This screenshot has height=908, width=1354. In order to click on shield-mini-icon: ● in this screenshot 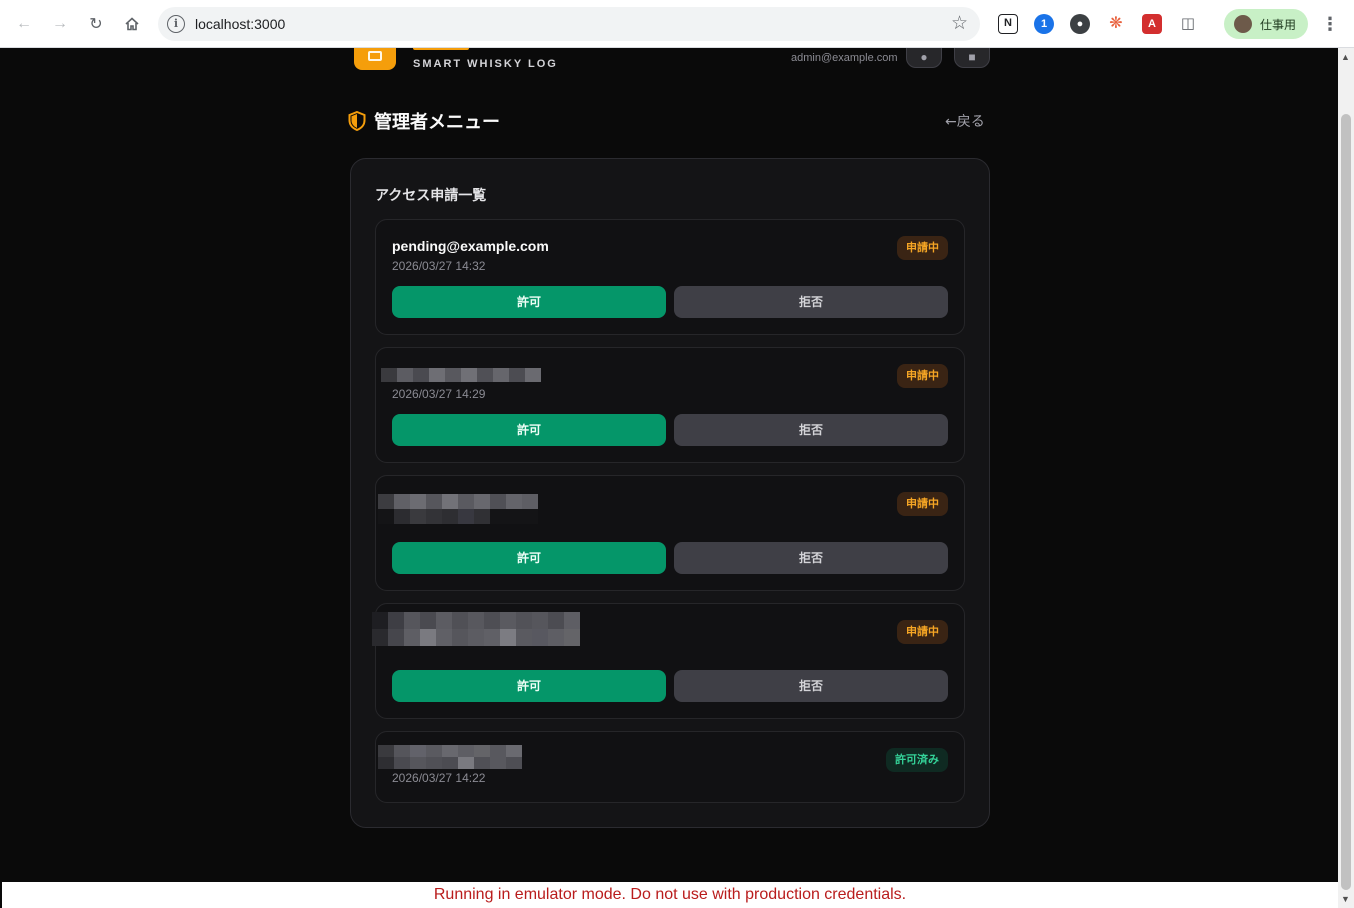, I will do `click(924, 57)`.